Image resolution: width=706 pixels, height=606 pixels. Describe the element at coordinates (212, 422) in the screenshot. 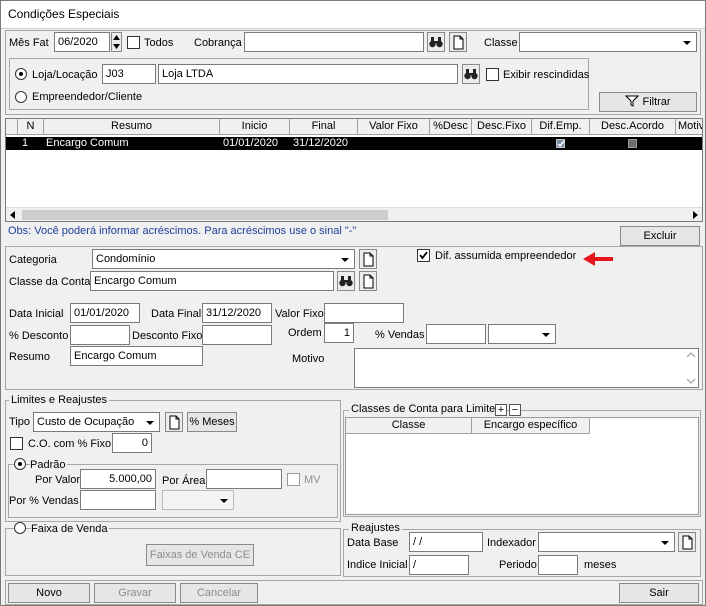

I see `pct-meses-button: % Meses` at that location.